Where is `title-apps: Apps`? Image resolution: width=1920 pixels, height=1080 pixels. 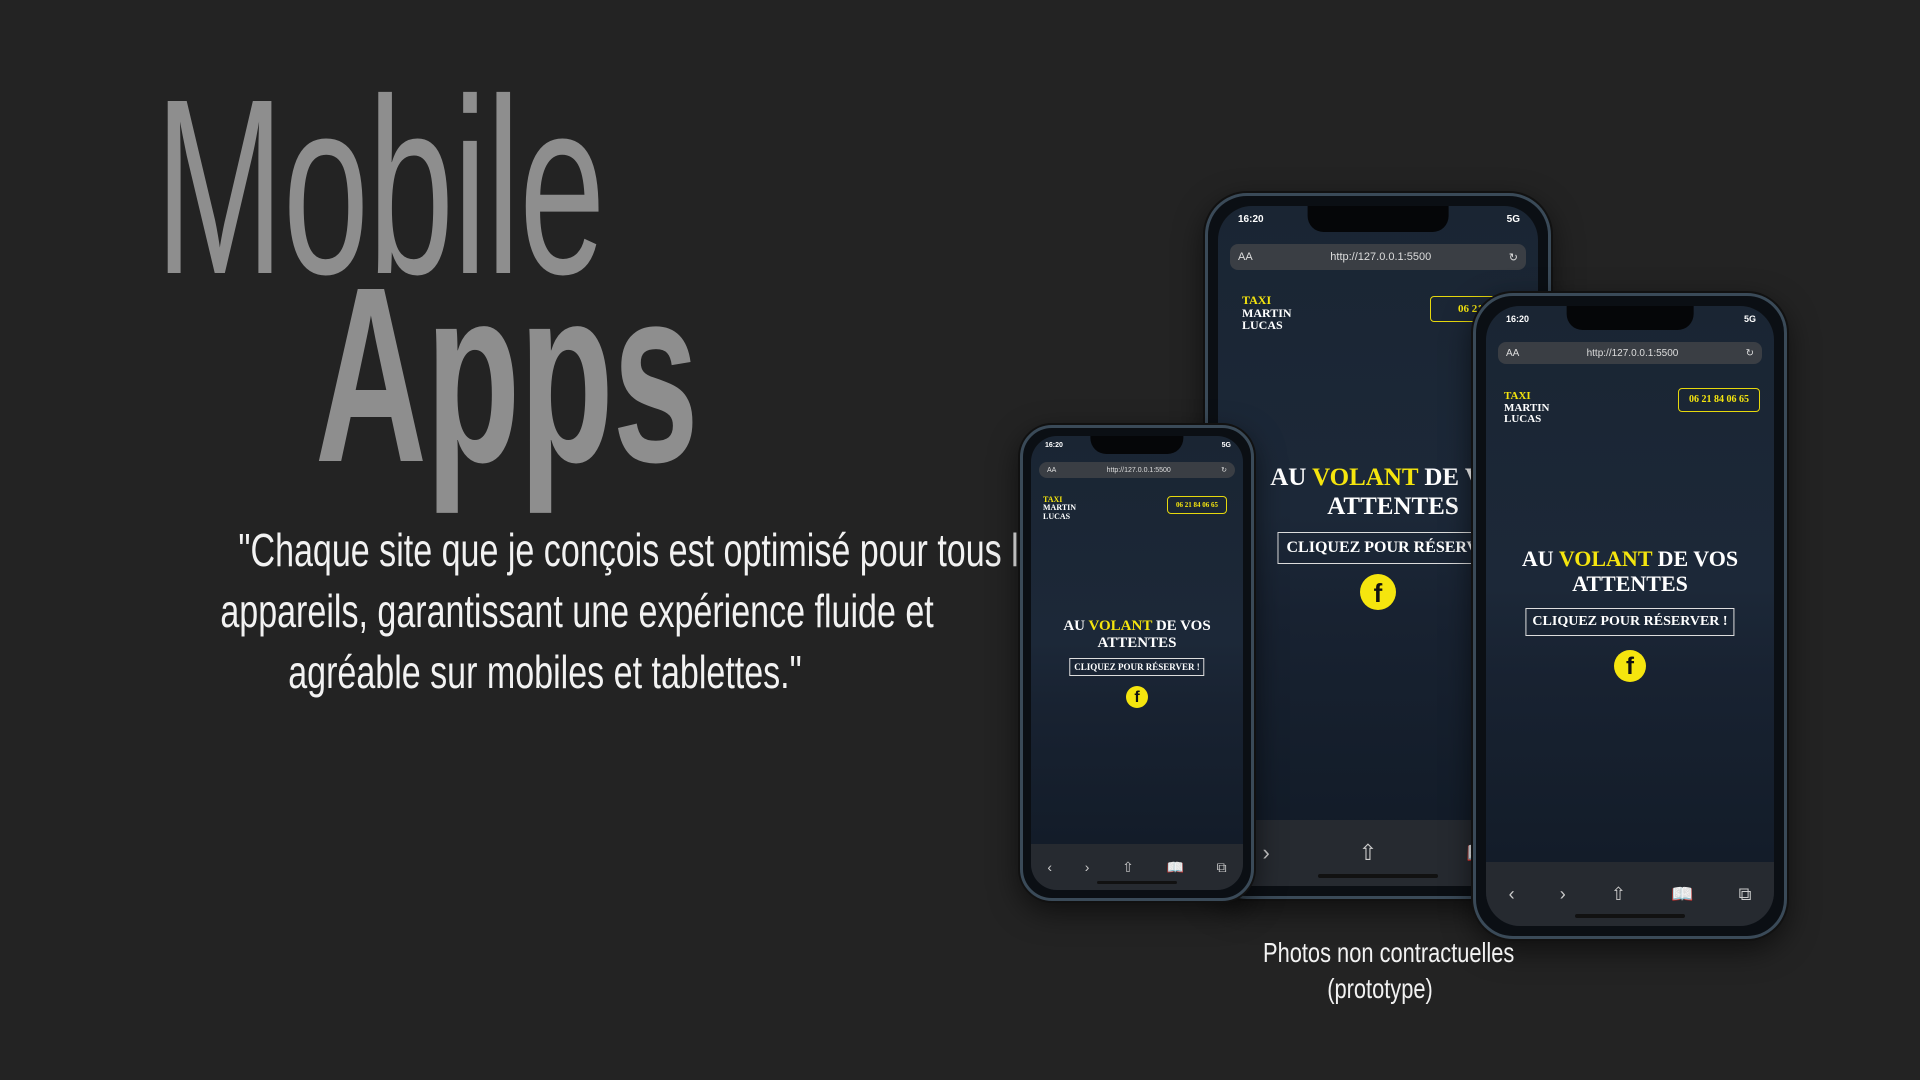 title-apps: Apps is located at coordinates (507, 374).